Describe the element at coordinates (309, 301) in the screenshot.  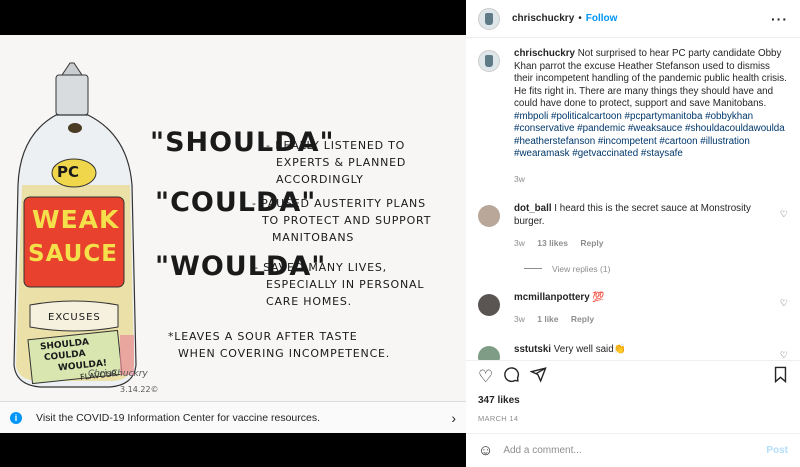
I see `woulda-desc-3: CARE HOMES.` at that location.